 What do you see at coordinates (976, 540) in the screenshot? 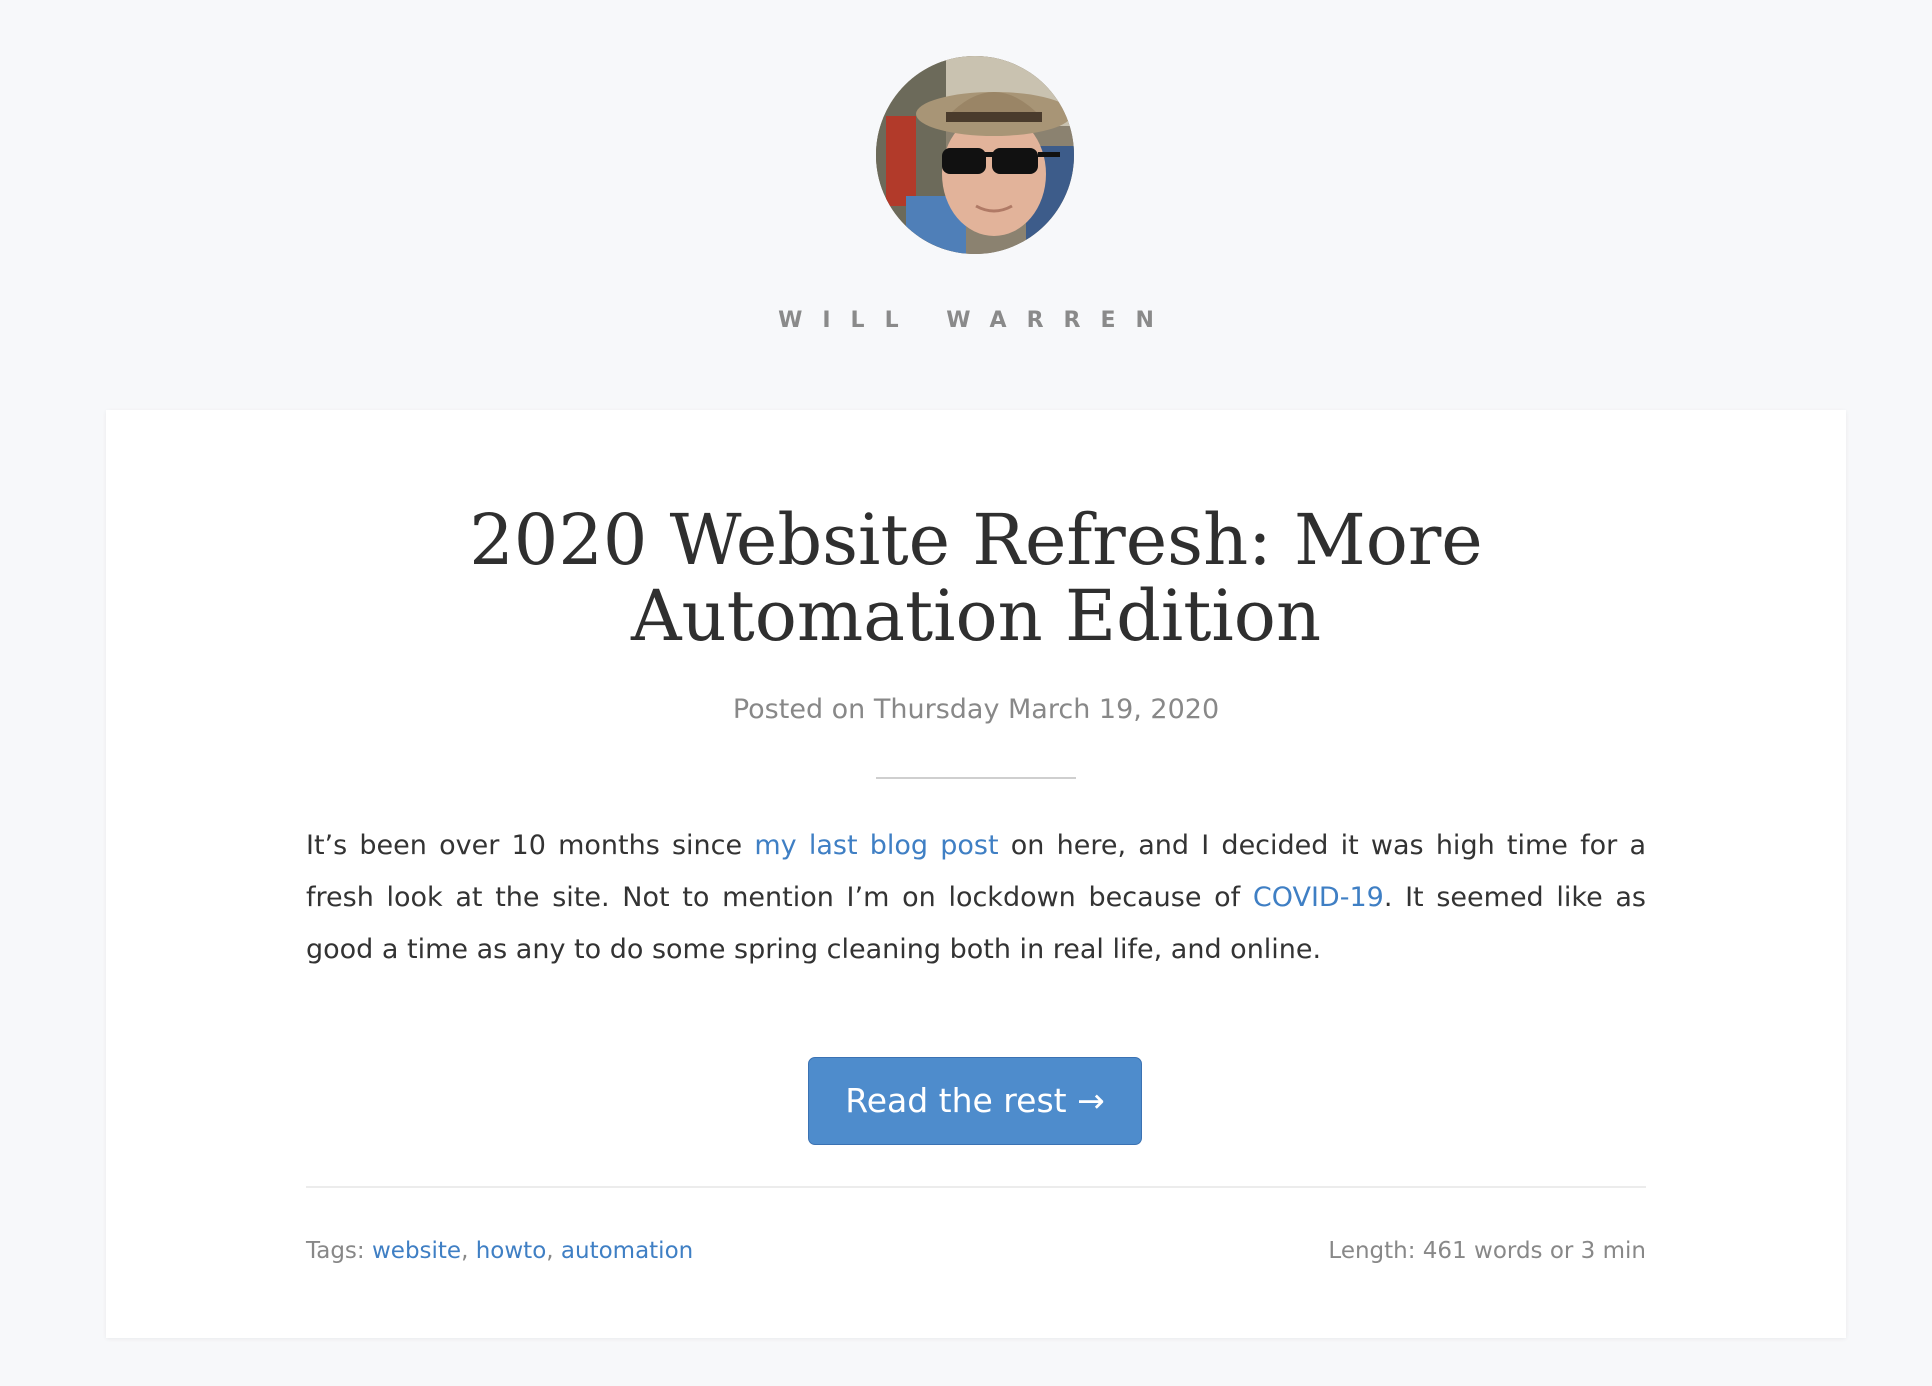
I see `post-title-line-1: 2020 Website Refresh: More` at bounding box center [976, 540].